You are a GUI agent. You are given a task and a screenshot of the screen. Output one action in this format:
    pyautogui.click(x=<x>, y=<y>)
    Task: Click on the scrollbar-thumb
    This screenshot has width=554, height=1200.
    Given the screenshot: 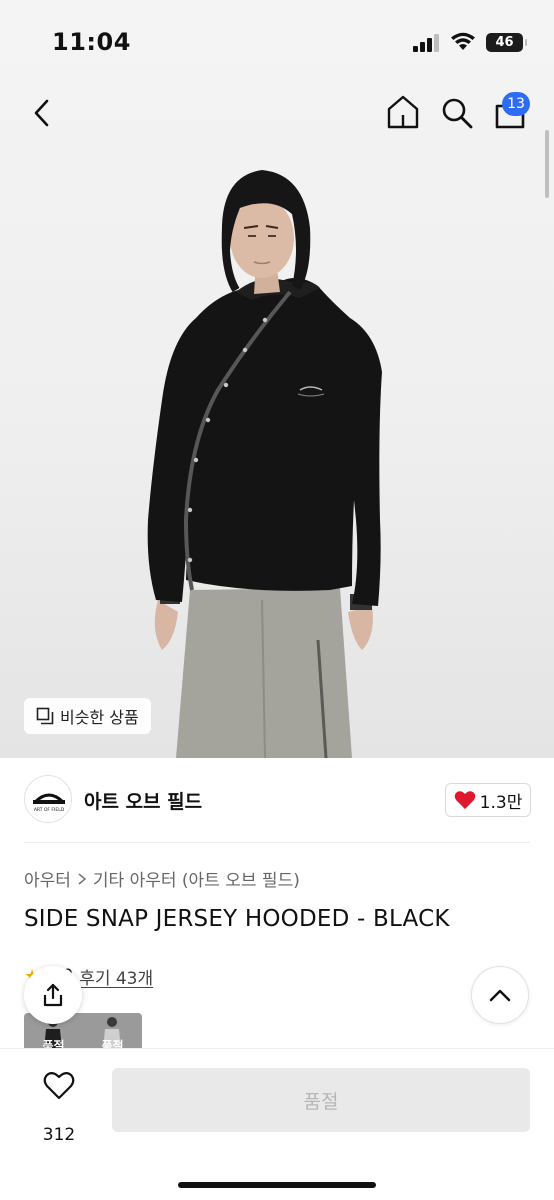 What is the action you would take?
    pyautogui.click(x=547, y=164)
    